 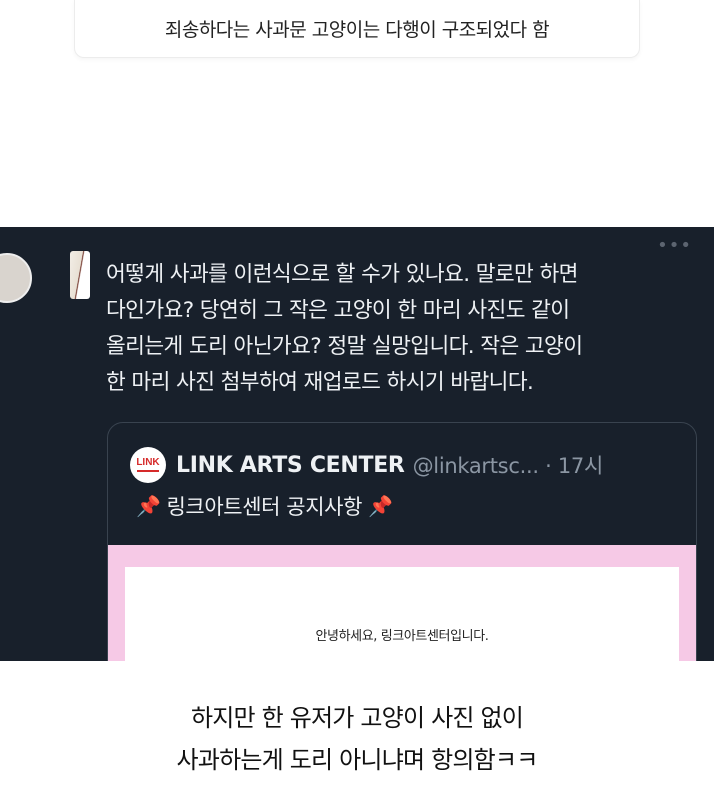 I want to click on top-caption-text: 죄송하다는 사과문 고양이는 다행이 구조되었다 함, so click(x=357, y=30).